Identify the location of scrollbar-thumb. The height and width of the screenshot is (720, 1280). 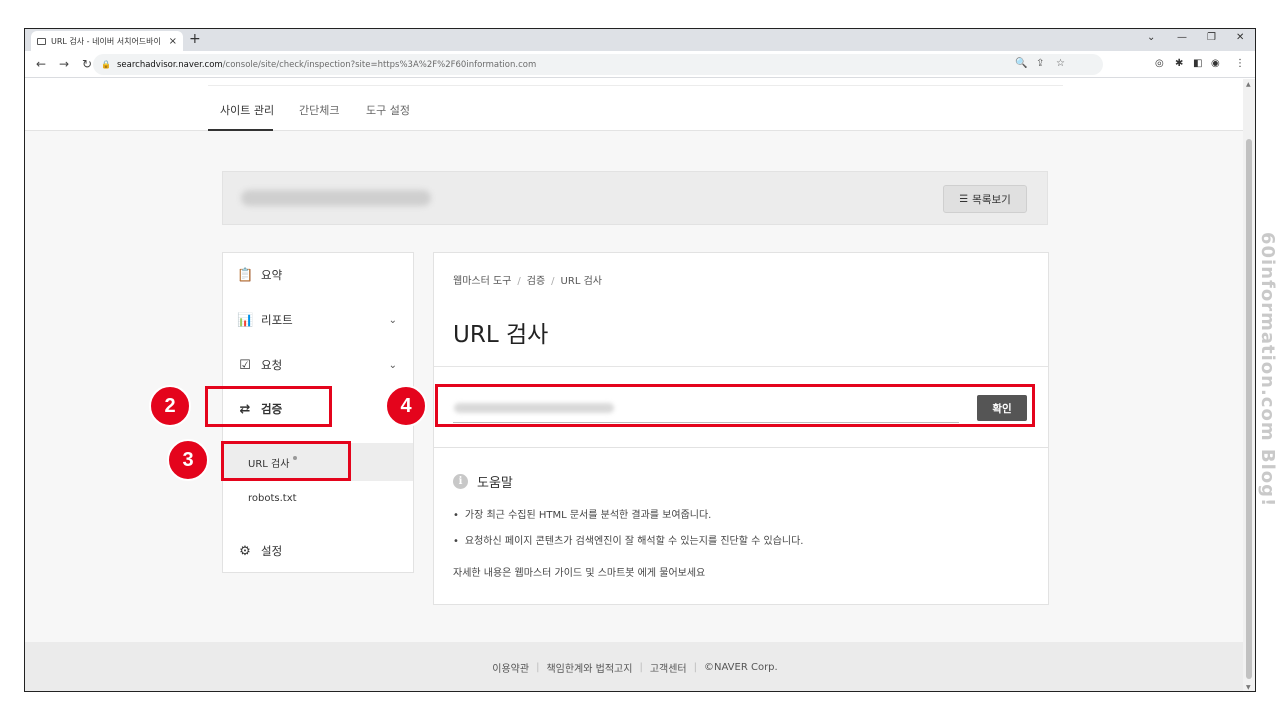
(1249, 409).